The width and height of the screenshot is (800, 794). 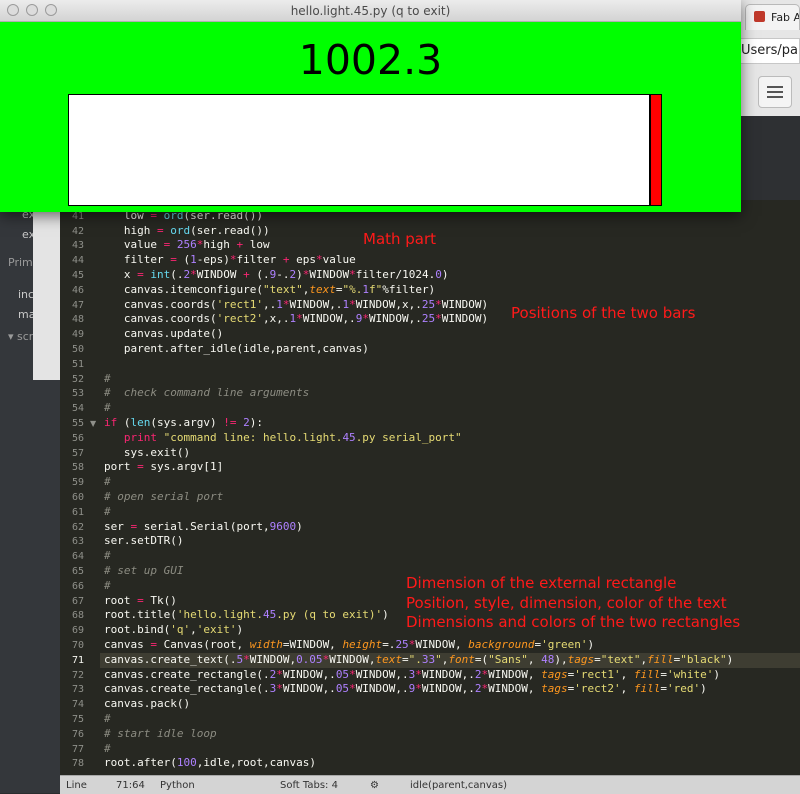 What do you see at coordinates (785, 17) in the screenshot?
I see `browser-tab-label: Fab A` at bounding box center [785, 17].